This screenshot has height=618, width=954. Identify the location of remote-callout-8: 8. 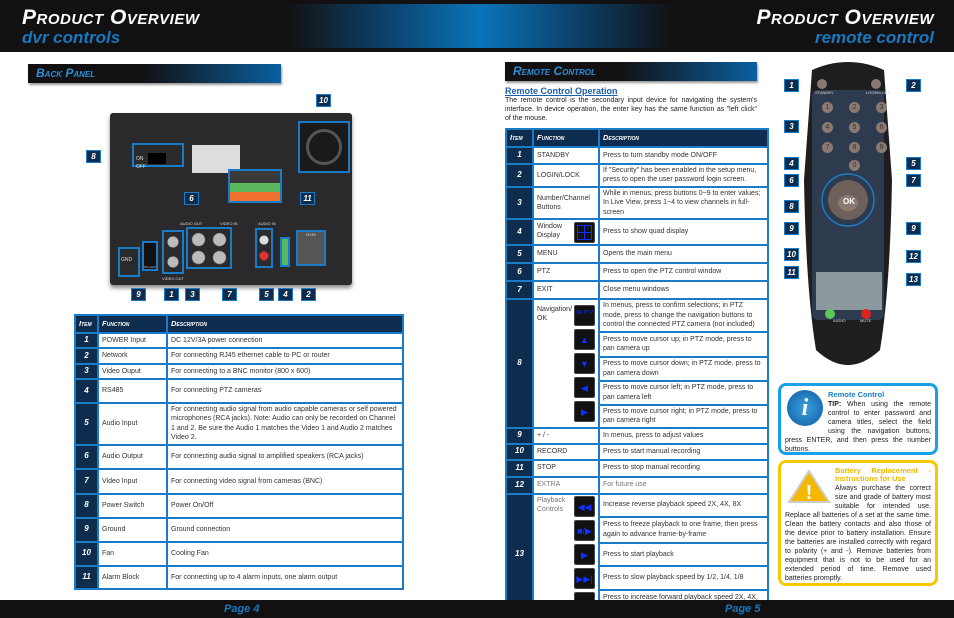
(791, 206).